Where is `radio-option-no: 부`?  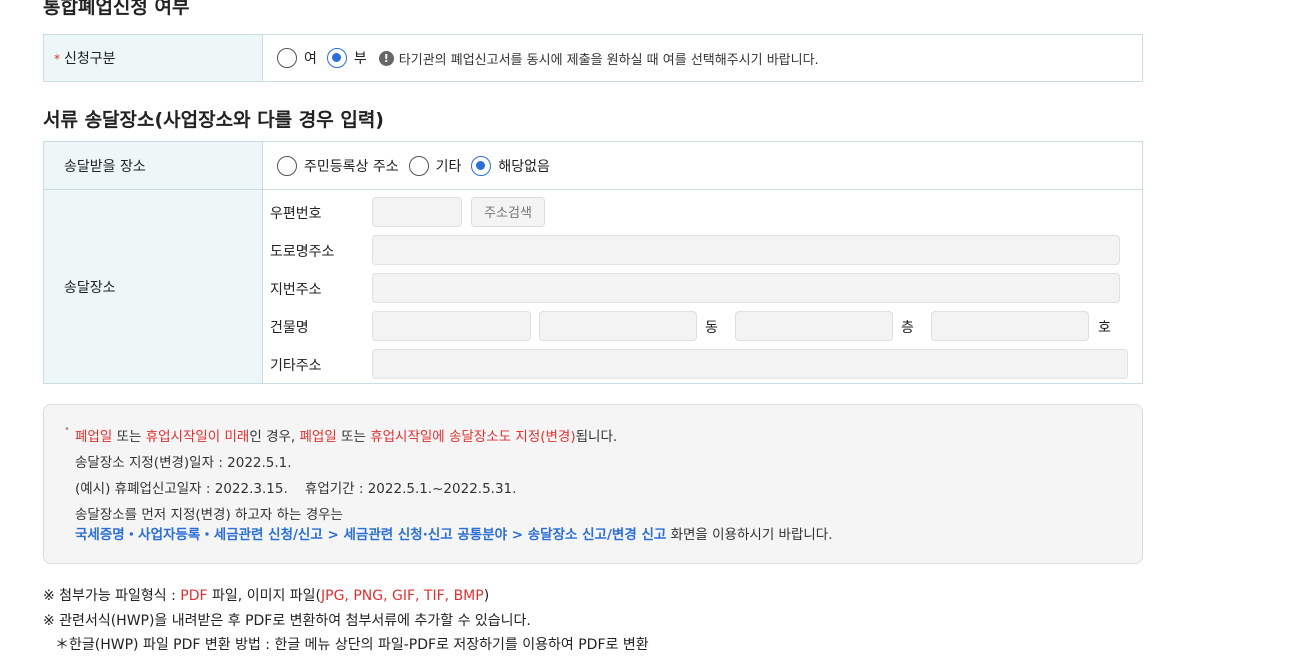
radio-option-no: 부 is located at coordinates (346, 58).